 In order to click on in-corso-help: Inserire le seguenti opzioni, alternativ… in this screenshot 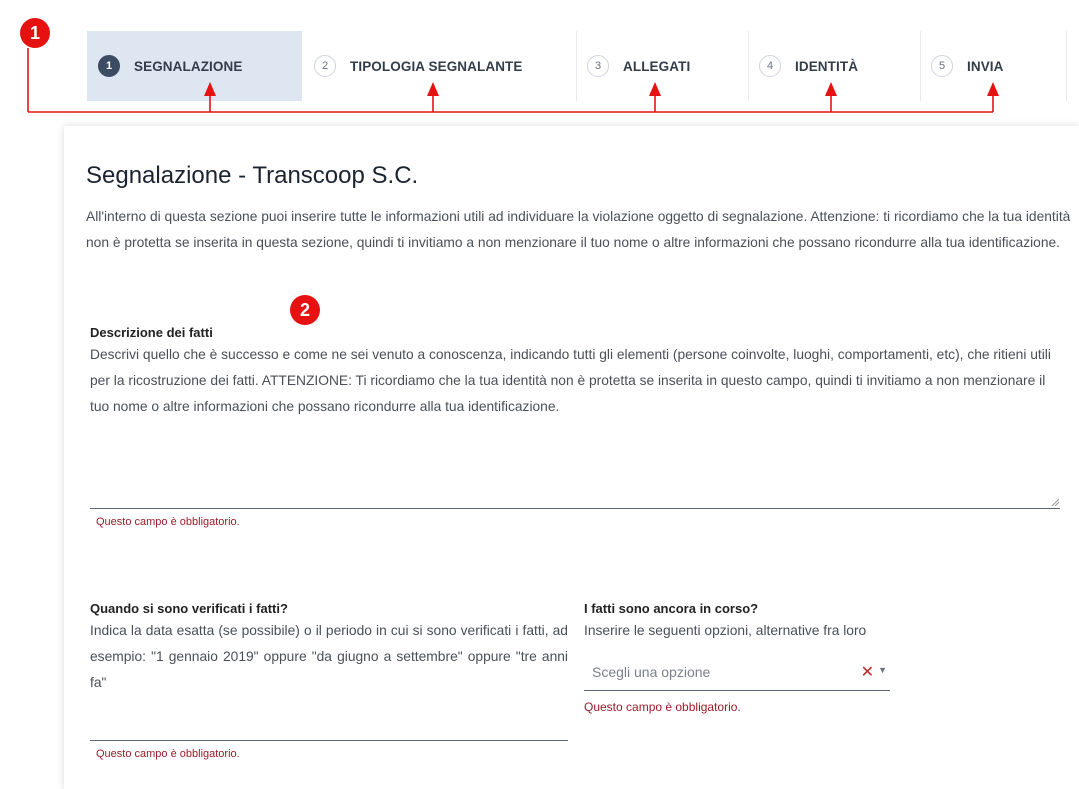, I will do `click(725, 630)`.